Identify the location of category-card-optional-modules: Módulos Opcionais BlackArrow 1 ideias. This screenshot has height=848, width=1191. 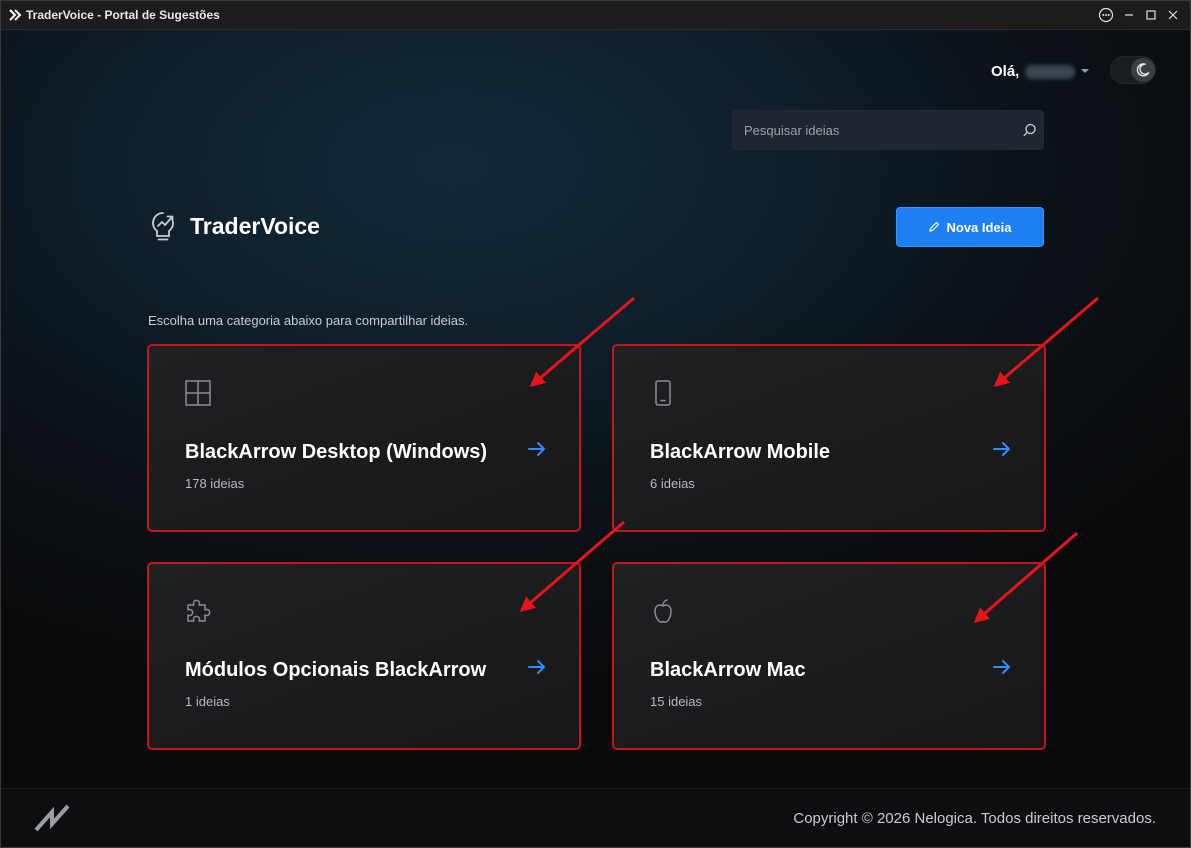
(364, 656).